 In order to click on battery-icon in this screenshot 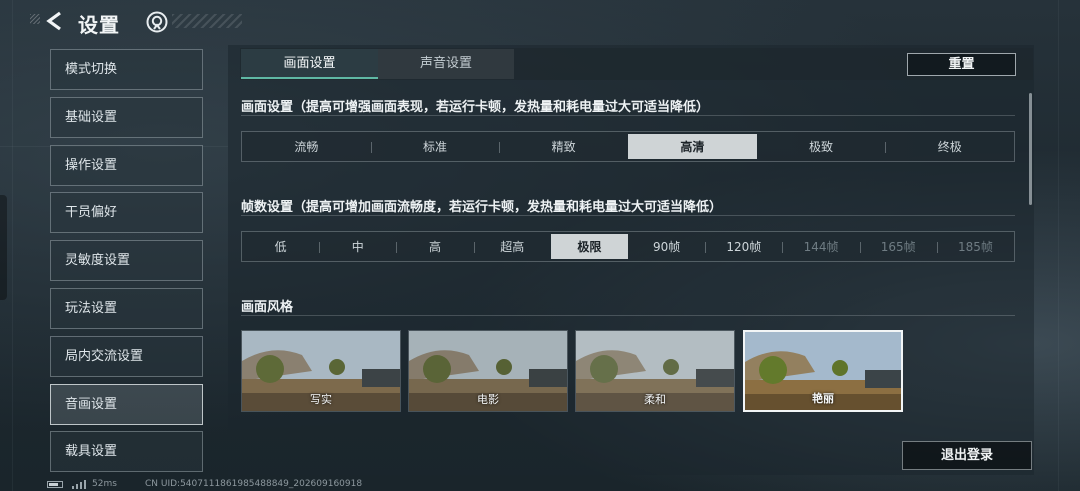, I will do `click(55, 484)`.